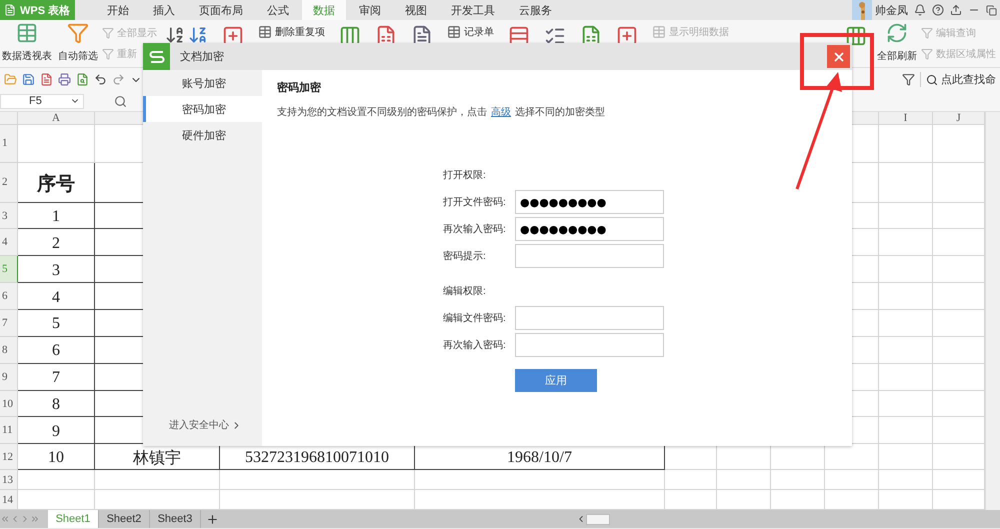 The height and width of the screenshot is (529, 1000). I want to click on ribbon-button: 自动筛选, so click(78, 43).